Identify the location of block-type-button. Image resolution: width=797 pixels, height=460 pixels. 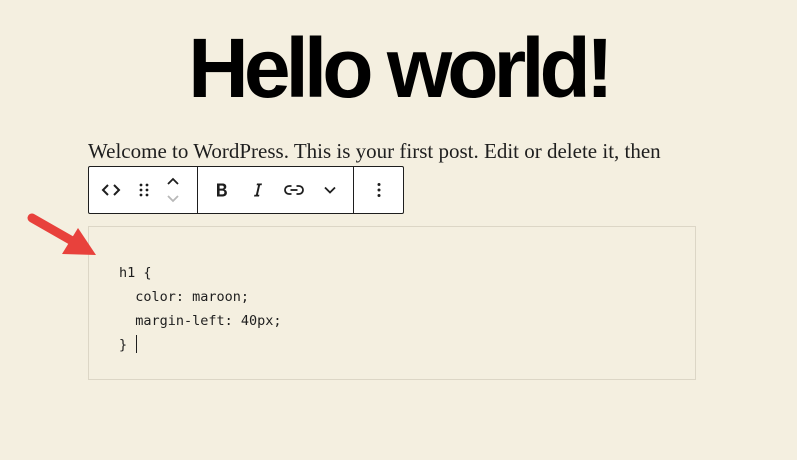
(111, 190).